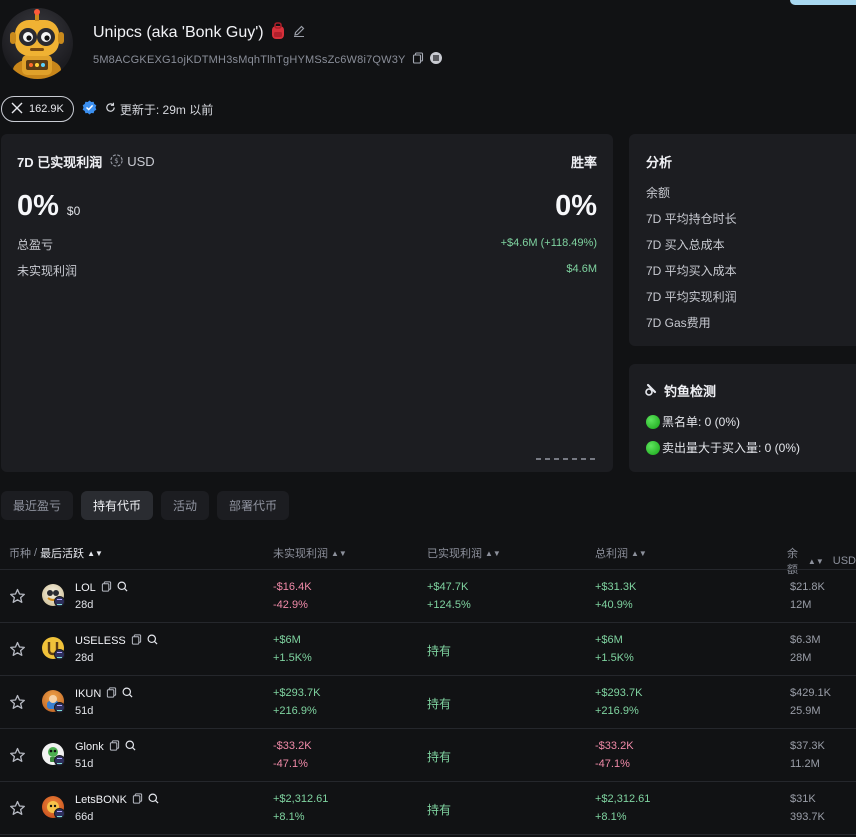 The image size is (856, 837). What do you see at coordinates (85, 588) in the screenshot?
I see `token-symbol: LOL` at bounding box center [85, 588].